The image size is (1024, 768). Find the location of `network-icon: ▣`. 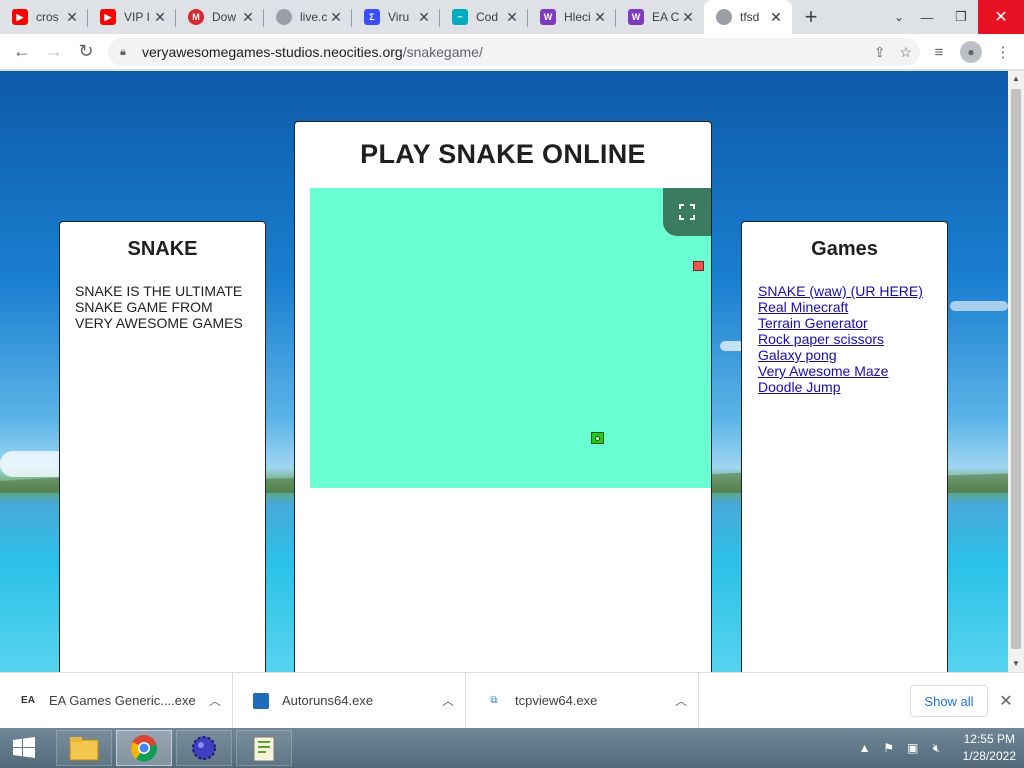

network-icon: ▣ is located at coordinates (913, 748).